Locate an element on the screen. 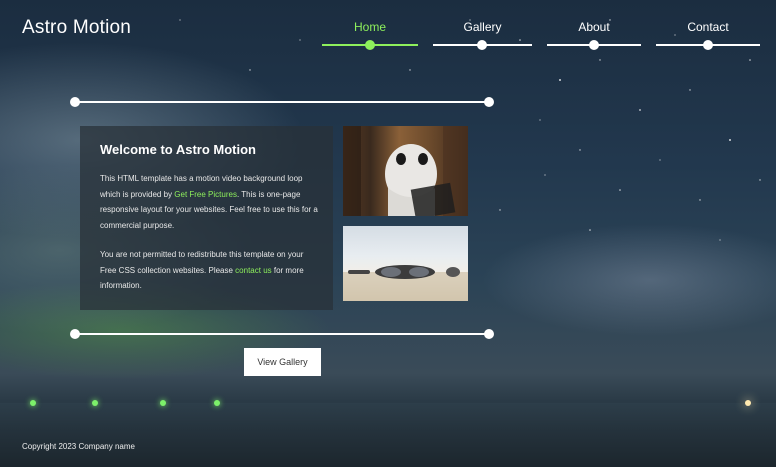 This screenshot has width=776, height=467. robot-illustration is located at coordinates (405, 171).